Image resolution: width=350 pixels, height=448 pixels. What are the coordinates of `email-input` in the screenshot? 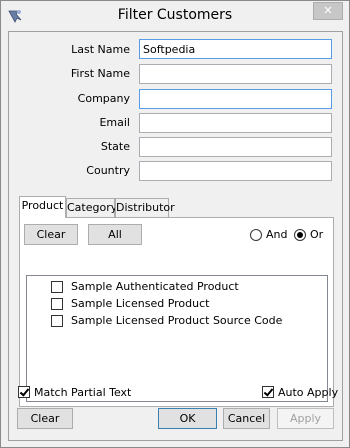 It's located at (235, 123).